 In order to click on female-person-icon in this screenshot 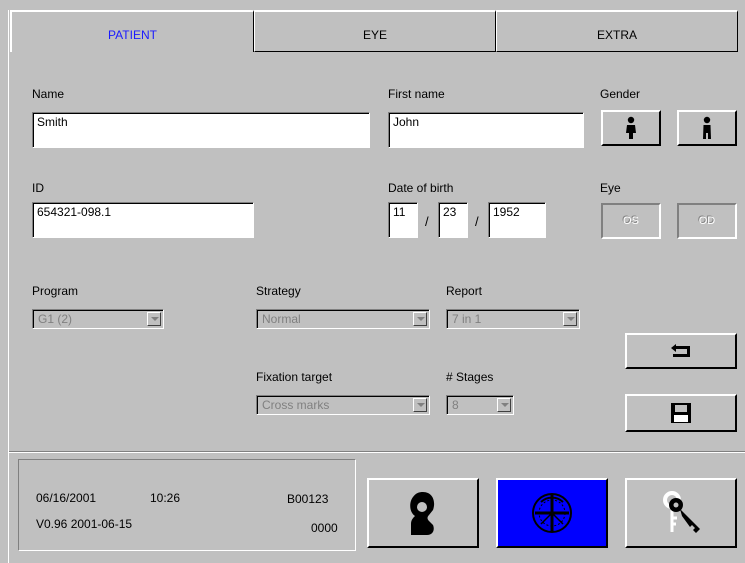, I will do `click(707, 127)`.